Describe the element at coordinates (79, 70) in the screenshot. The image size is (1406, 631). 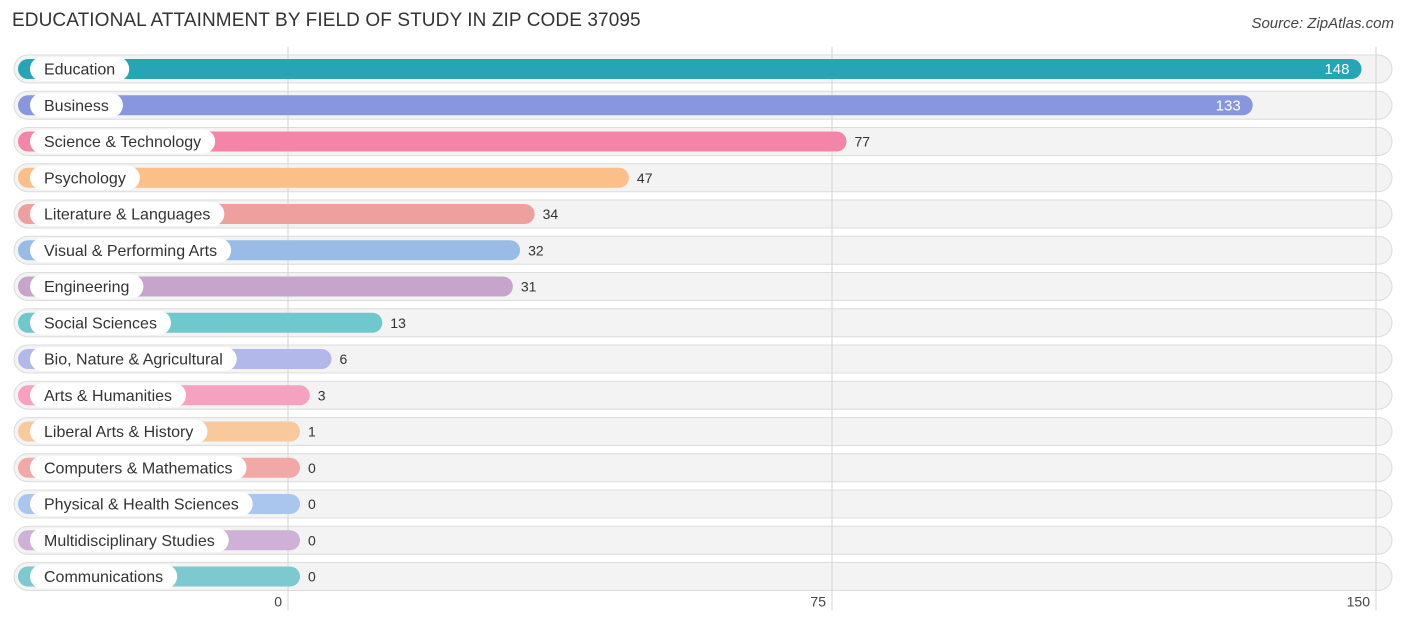
I see `category-label: Education` at that location.